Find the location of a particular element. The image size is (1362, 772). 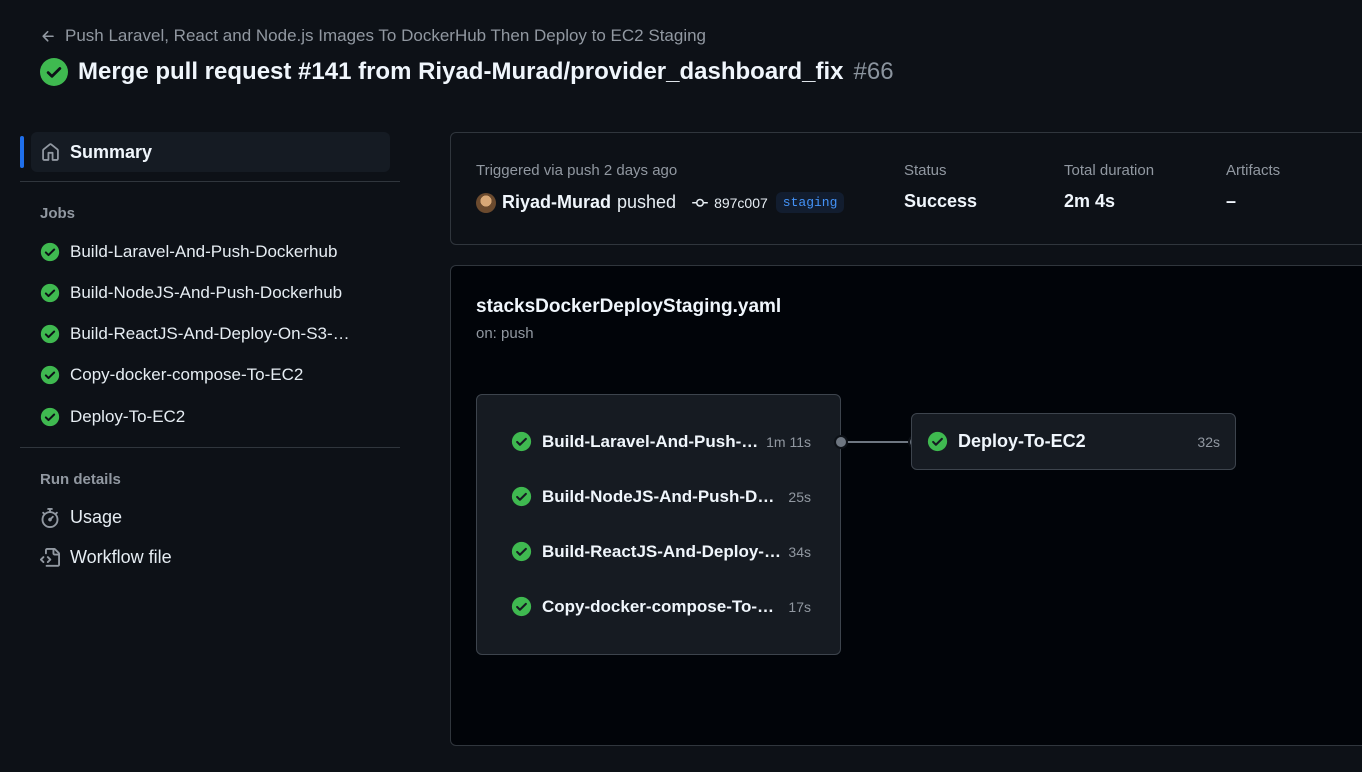

duration-value: 2m 4s is located at coordinates (1090, 201).